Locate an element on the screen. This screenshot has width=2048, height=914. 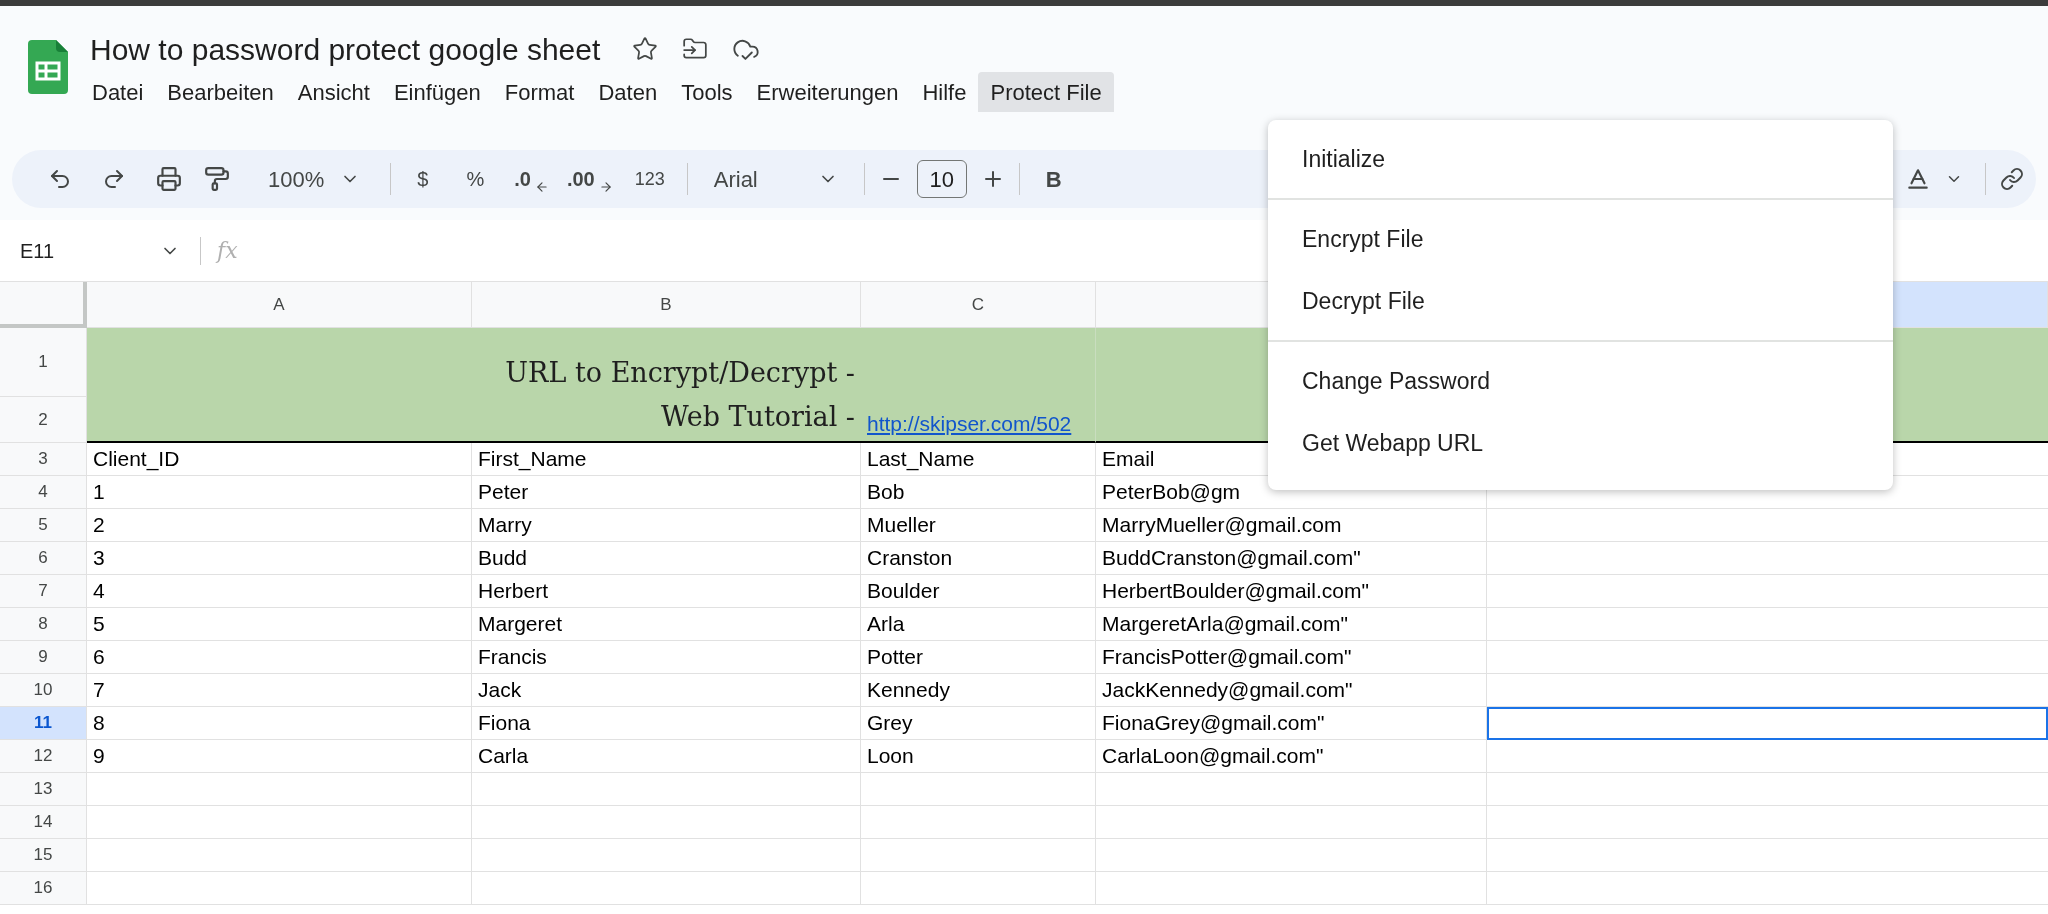
table-cell-text: Fiona is located at coordinates (504, 723).